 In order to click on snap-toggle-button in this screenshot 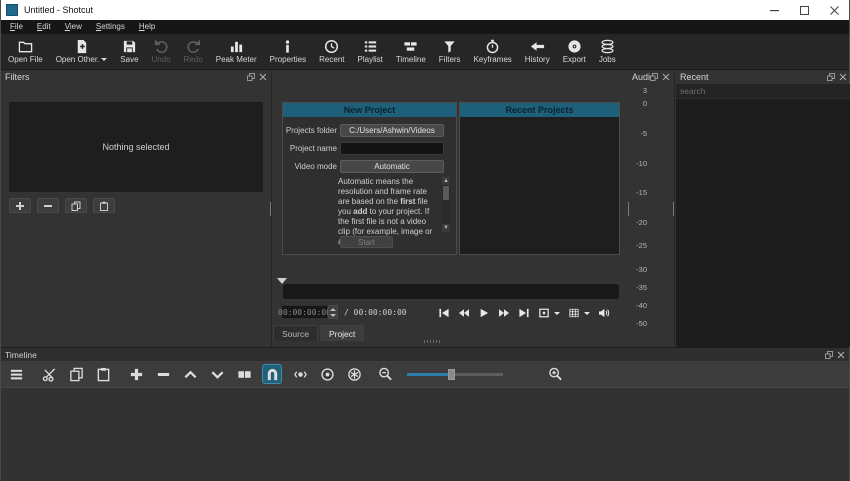, I will do `click(272, 374)`.